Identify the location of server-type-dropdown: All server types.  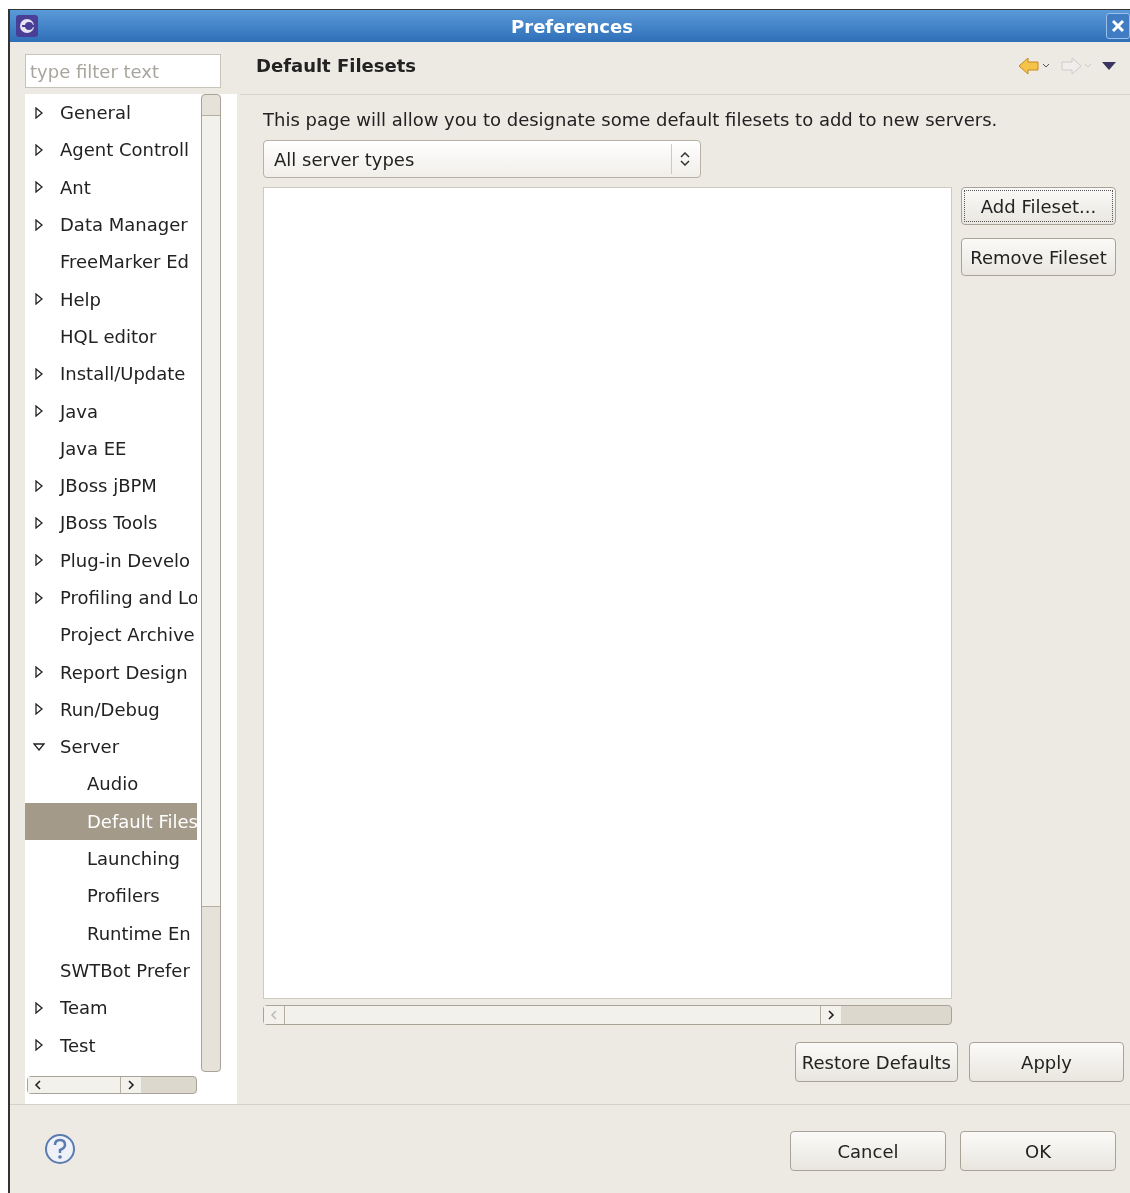
(482, 159).